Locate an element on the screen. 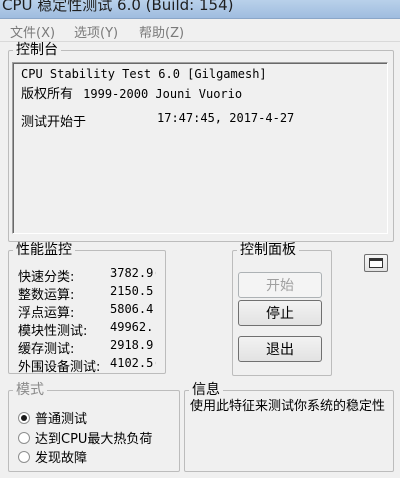 The height and width of the screenshot is (478, 400). menu-bar: 文件(X) 选项(Y) 帮助(Z) is located at coordinates (200, 30).